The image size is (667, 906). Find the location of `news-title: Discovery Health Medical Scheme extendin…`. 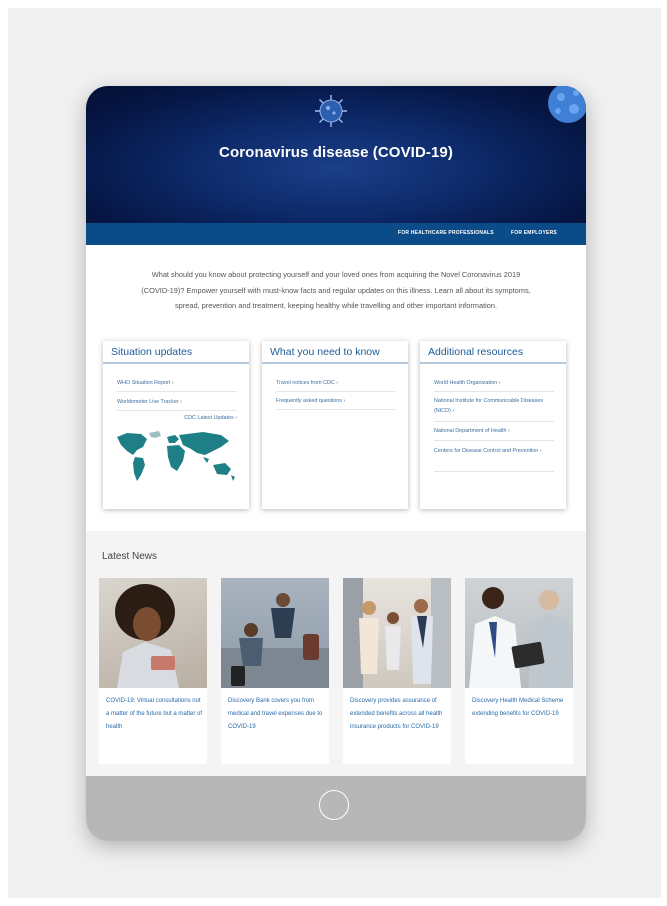

news-title: Discovery Health Medical Scheme extendin… is located at coordinates (518, 707).